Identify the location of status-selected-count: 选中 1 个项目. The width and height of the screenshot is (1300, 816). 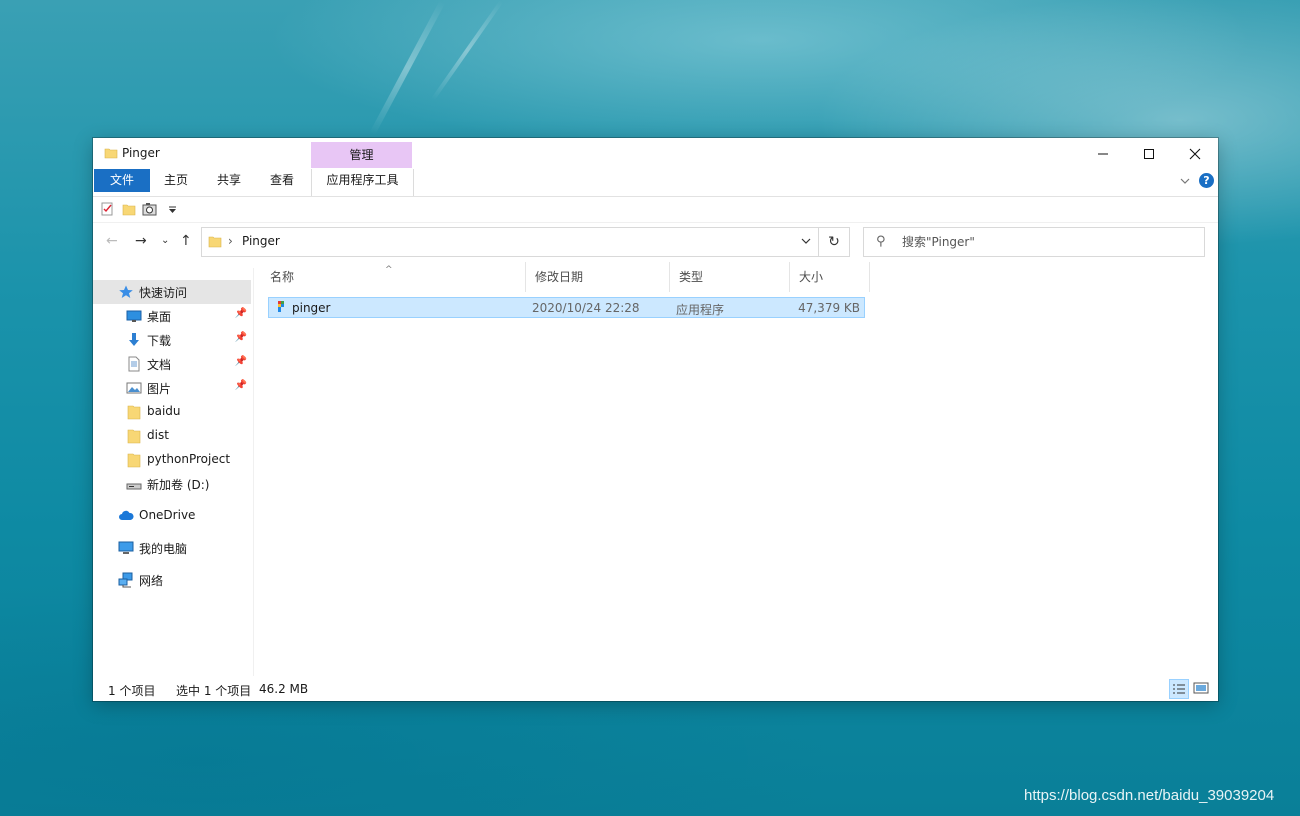
(214, 691).